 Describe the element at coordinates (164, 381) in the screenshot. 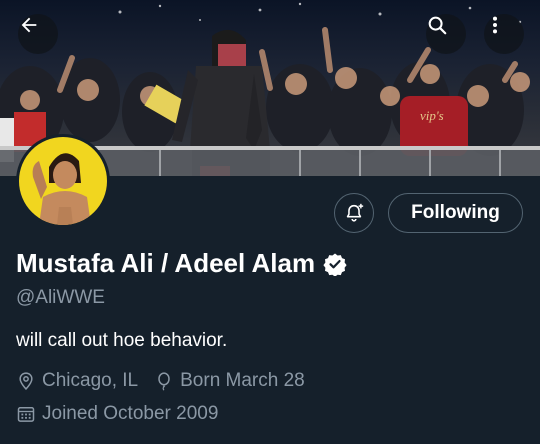

I see `balloon-icon` at that location.